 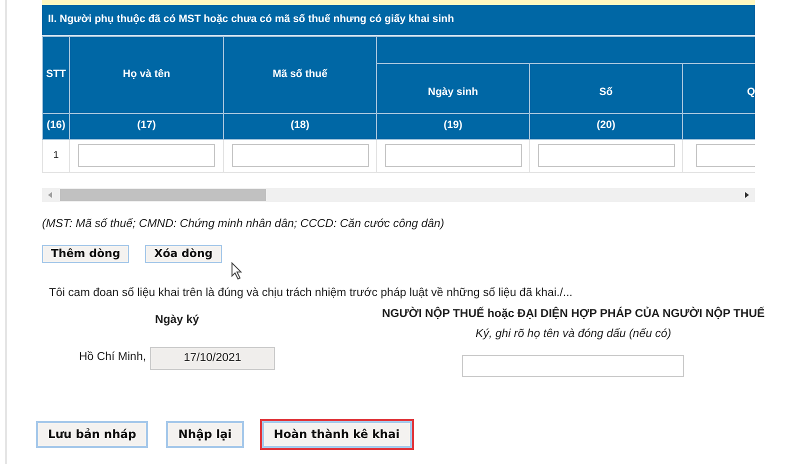 I want to click on form-action-button: Nhập lại, so click(x=205, y=434).